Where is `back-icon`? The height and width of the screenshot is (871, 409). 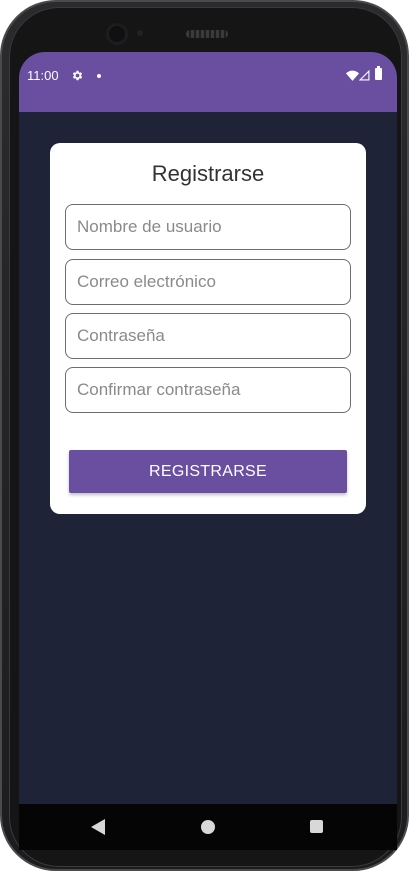 back-icon is located at coordinates (98, 827).